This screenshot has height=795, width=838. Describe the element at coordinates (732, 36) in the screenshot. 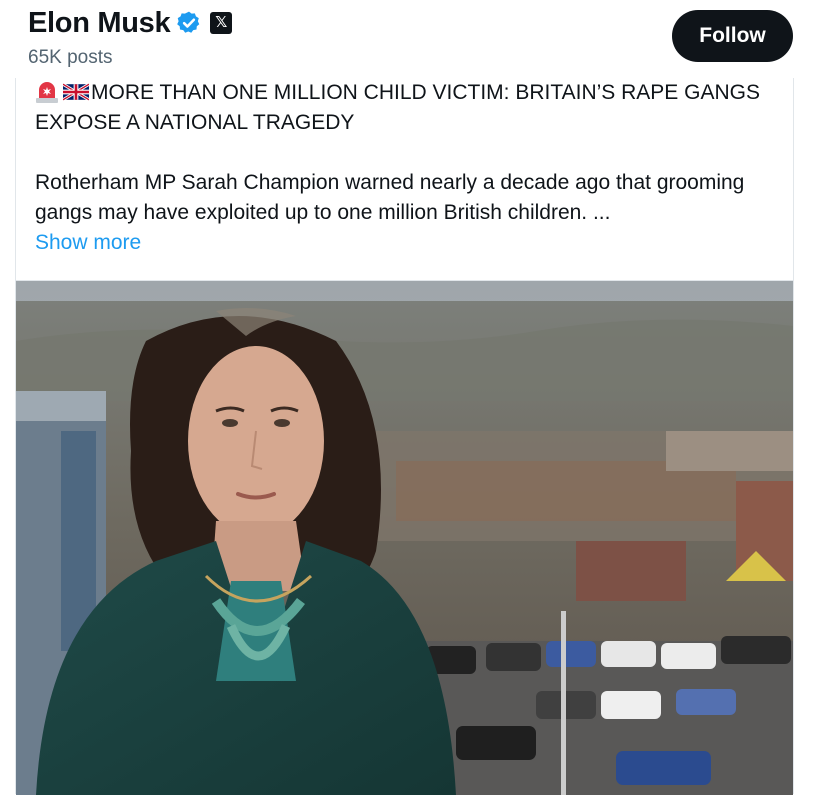

I see `follow-button: Follow` at that location.